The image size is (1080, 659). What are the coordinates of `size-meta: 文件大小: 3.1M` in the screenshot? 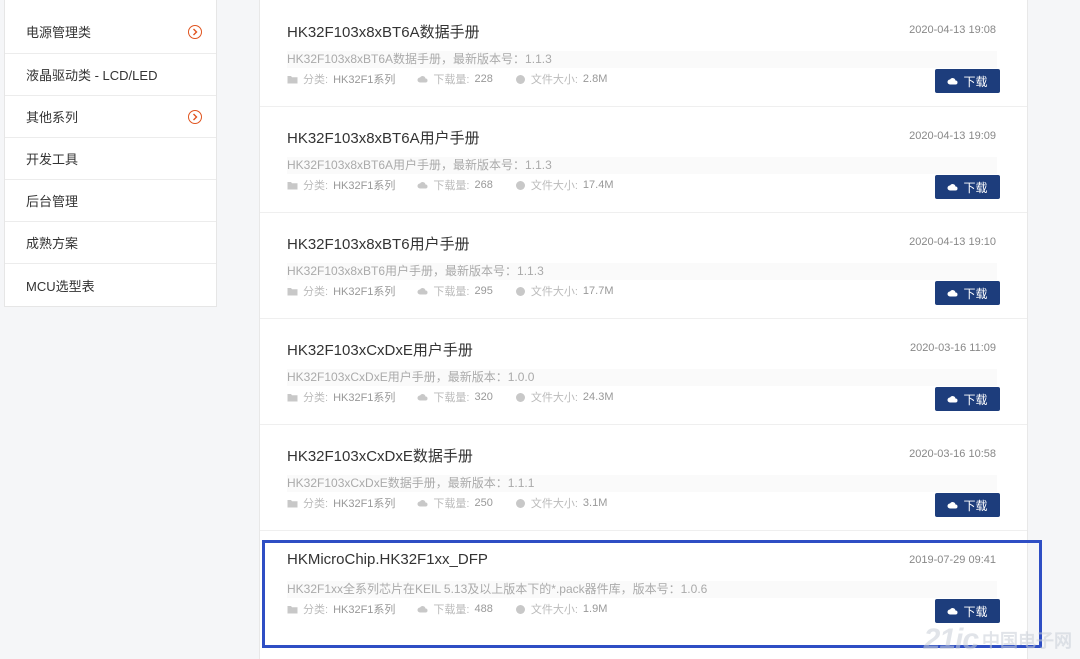 It's located at (561, 503).